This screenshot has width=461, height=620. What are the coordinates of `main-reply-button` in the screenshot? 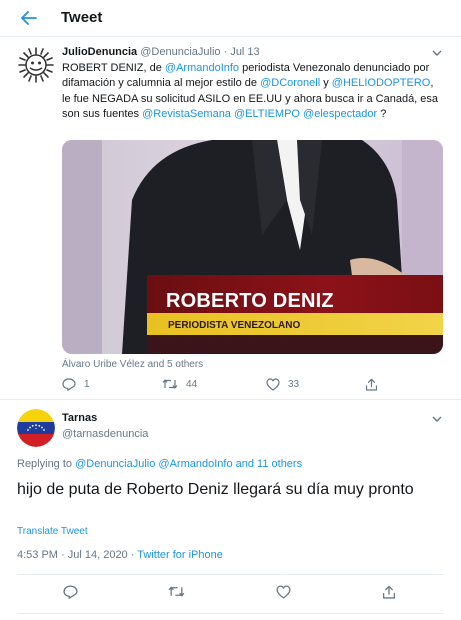 It's located at (70, 592).